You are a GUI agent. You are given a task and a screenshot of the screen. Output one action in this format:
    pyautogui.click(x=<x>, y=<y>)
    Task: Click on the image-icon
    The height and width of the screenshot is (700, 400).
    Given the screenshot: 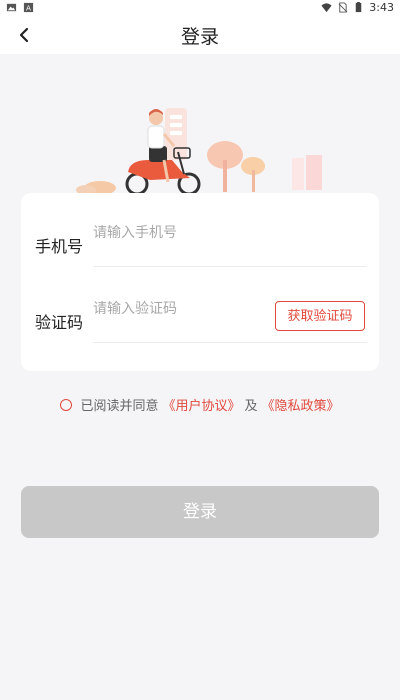 What is the action you would take?
    pyautogui.click(x=11, y=7)
    